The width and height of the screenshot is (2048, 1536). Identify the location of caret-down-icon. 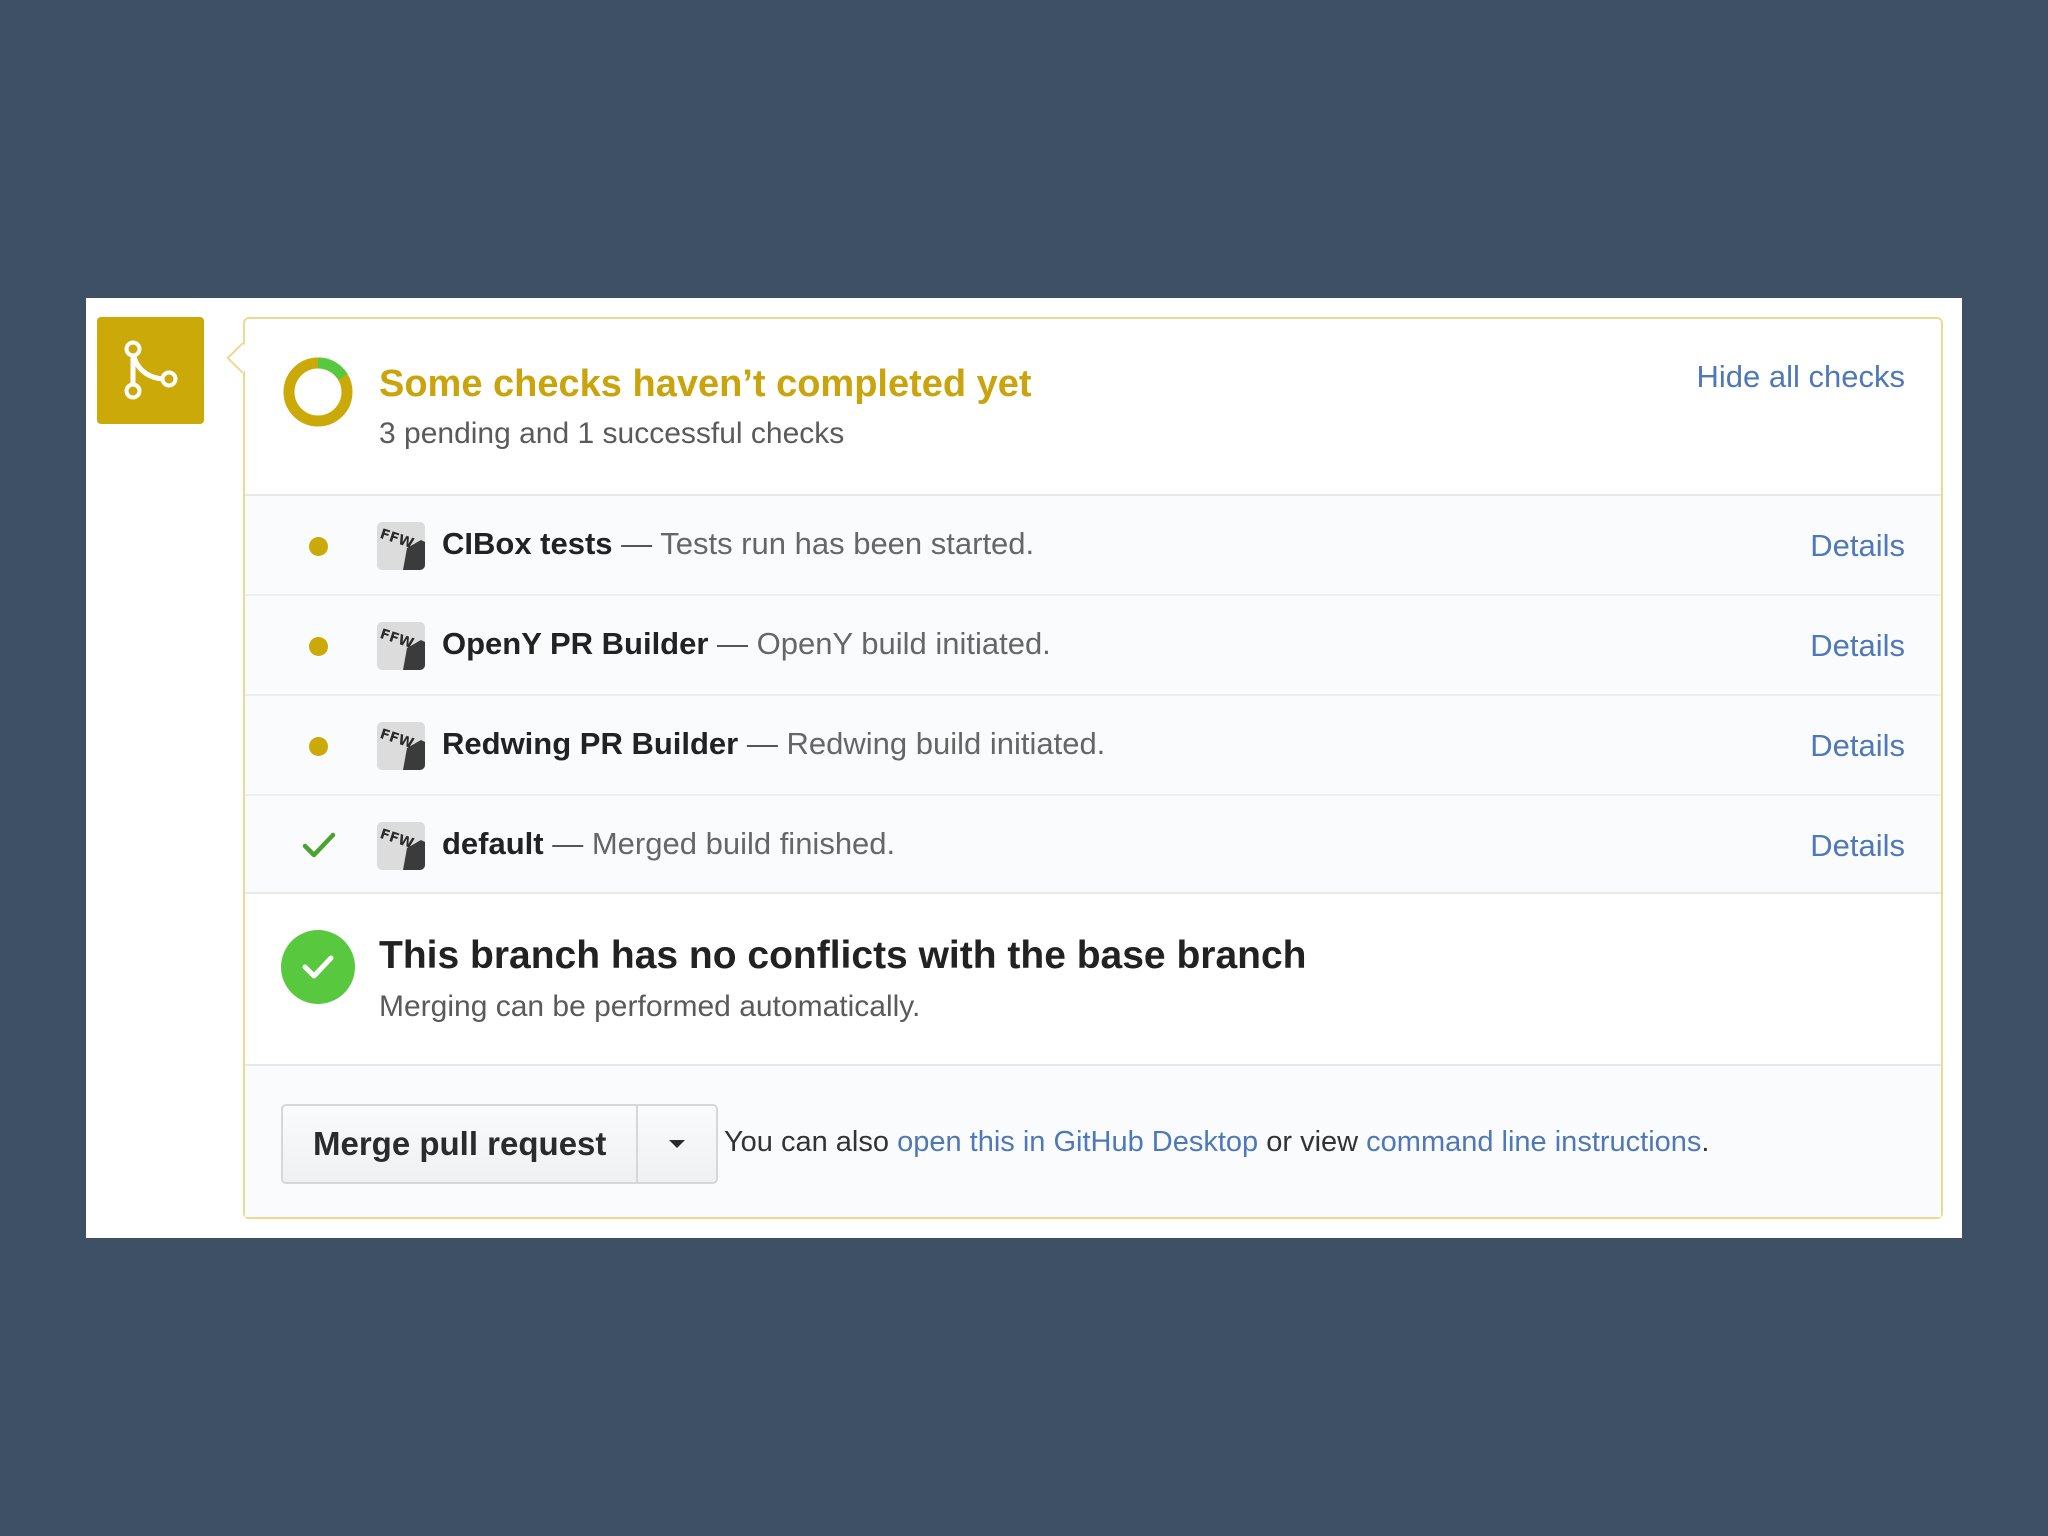
(677, 1144).